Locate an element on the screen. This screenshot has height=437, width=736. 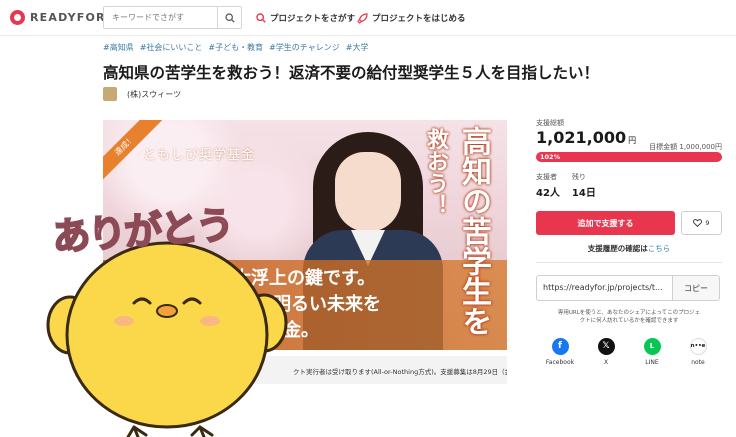
support-button: 追加で支援する is located at coordinates (605, 223).